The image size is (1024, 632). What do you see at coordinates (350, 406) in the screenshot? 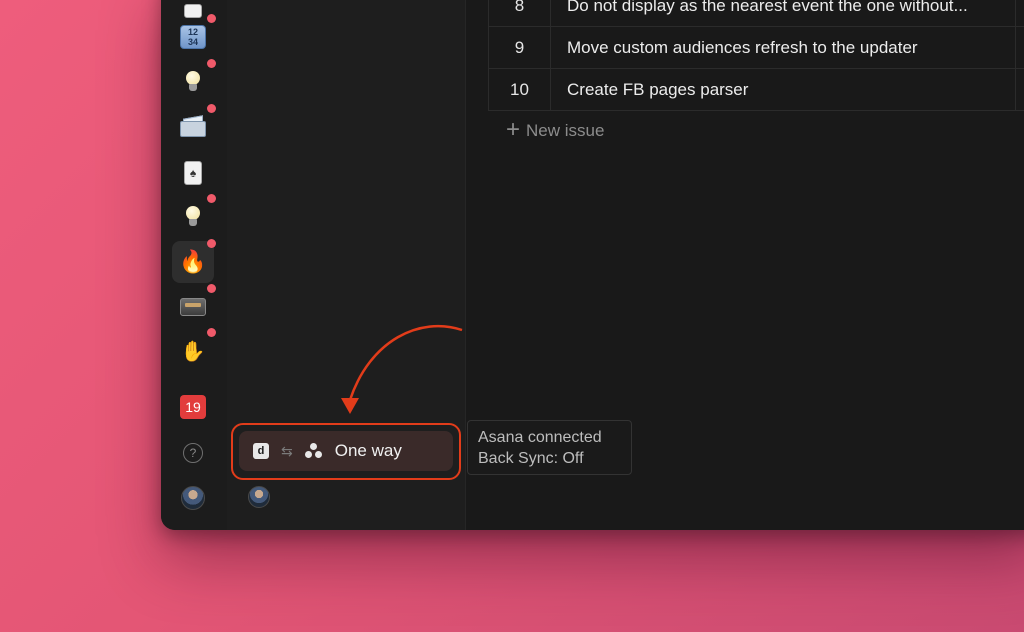
I see `arrow-head` at bounding box center [350, 406].